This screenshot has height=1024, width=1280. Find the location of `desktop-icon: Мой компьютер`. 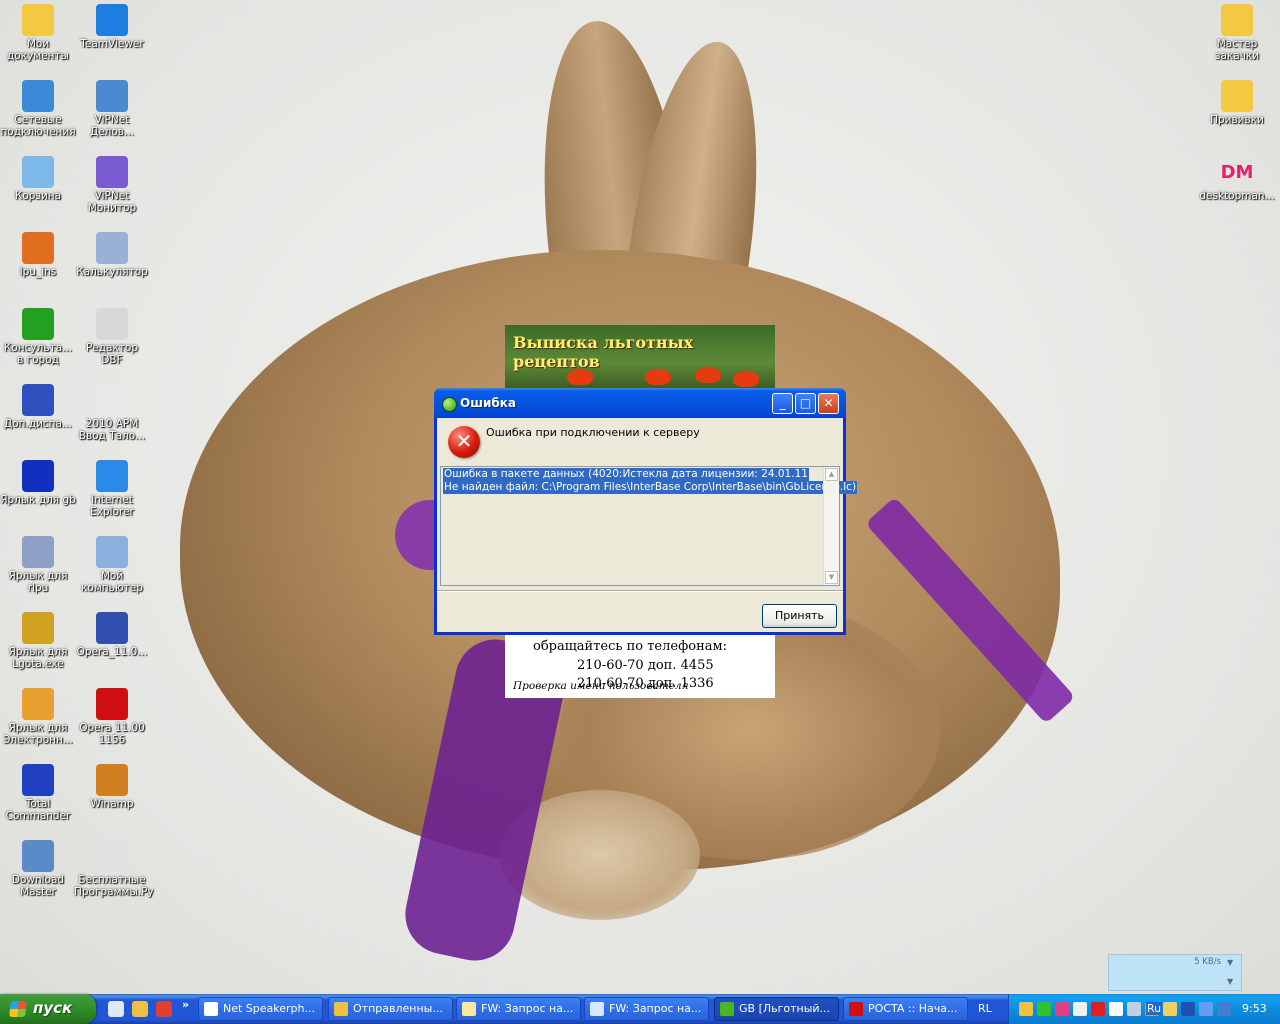

desktop-icon: Мой компьютер is located at coordinates (112, 565).